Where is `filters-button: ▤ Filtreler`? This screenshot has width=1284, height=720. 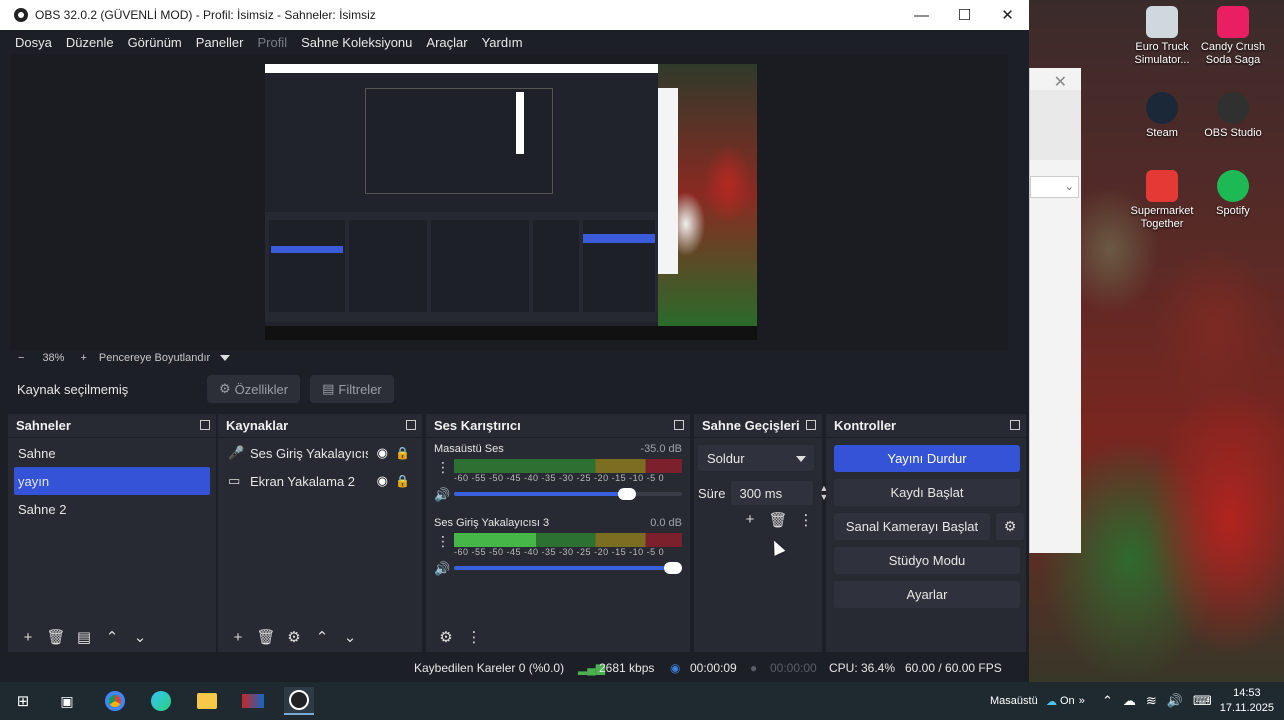
filters-button: ▤ Filtreler is located at coordinates (352, 389).